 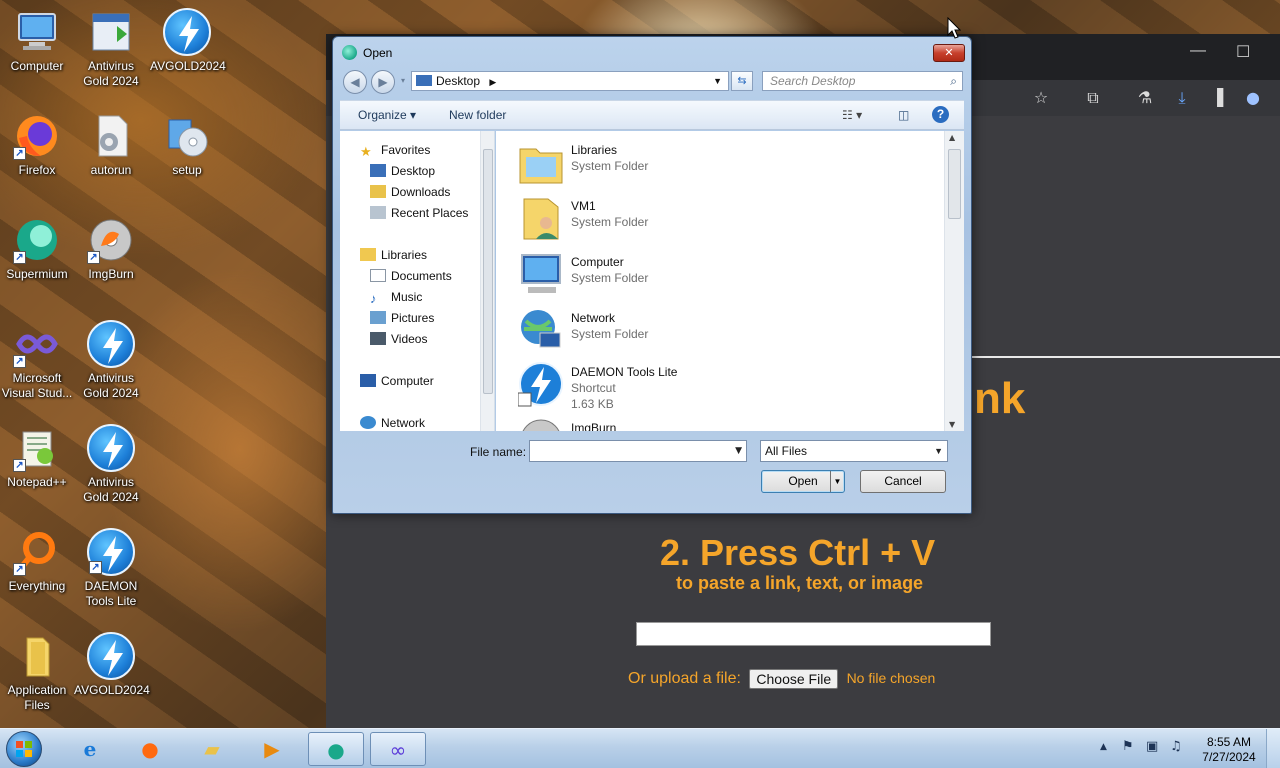 I want to click on download-icon: ⤓, so click(x=1182, y=98).